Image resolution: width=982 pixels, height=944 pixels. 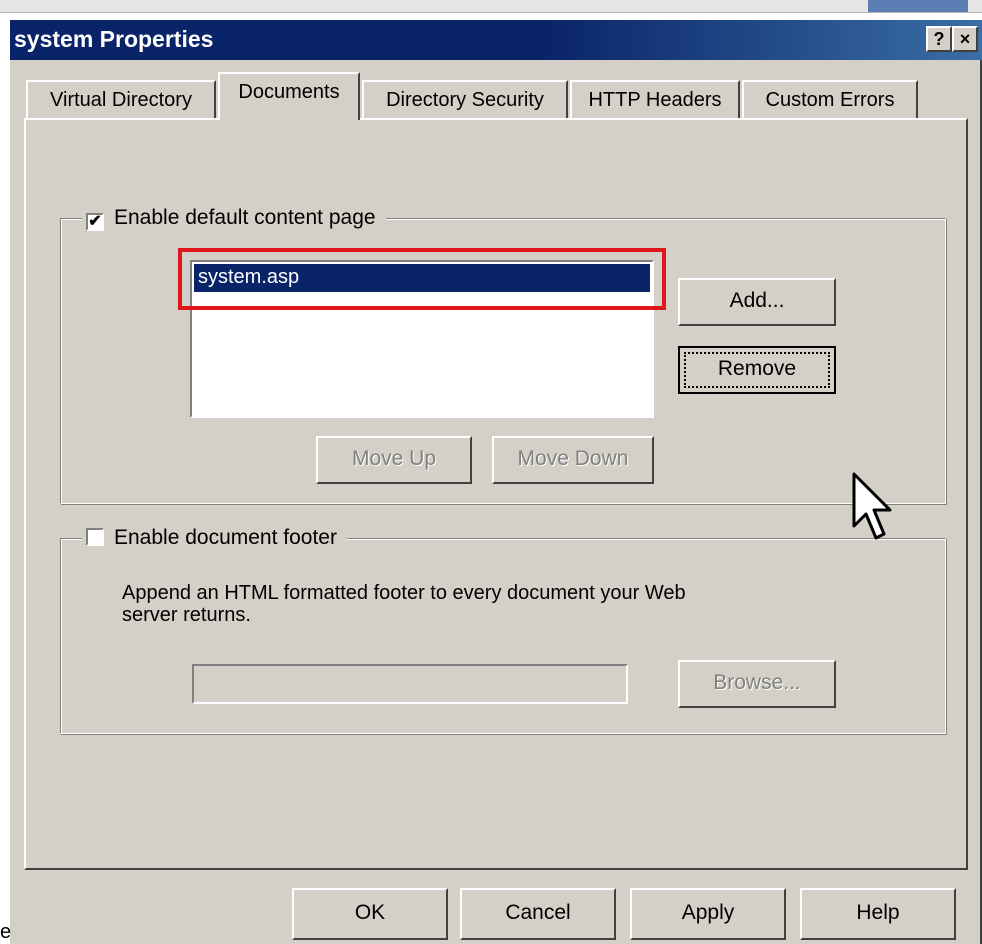 What do you see at coordinates (573, 460) in the screenshot?
I see `move-down-button: Move Down` at bounding box center [573, 460].